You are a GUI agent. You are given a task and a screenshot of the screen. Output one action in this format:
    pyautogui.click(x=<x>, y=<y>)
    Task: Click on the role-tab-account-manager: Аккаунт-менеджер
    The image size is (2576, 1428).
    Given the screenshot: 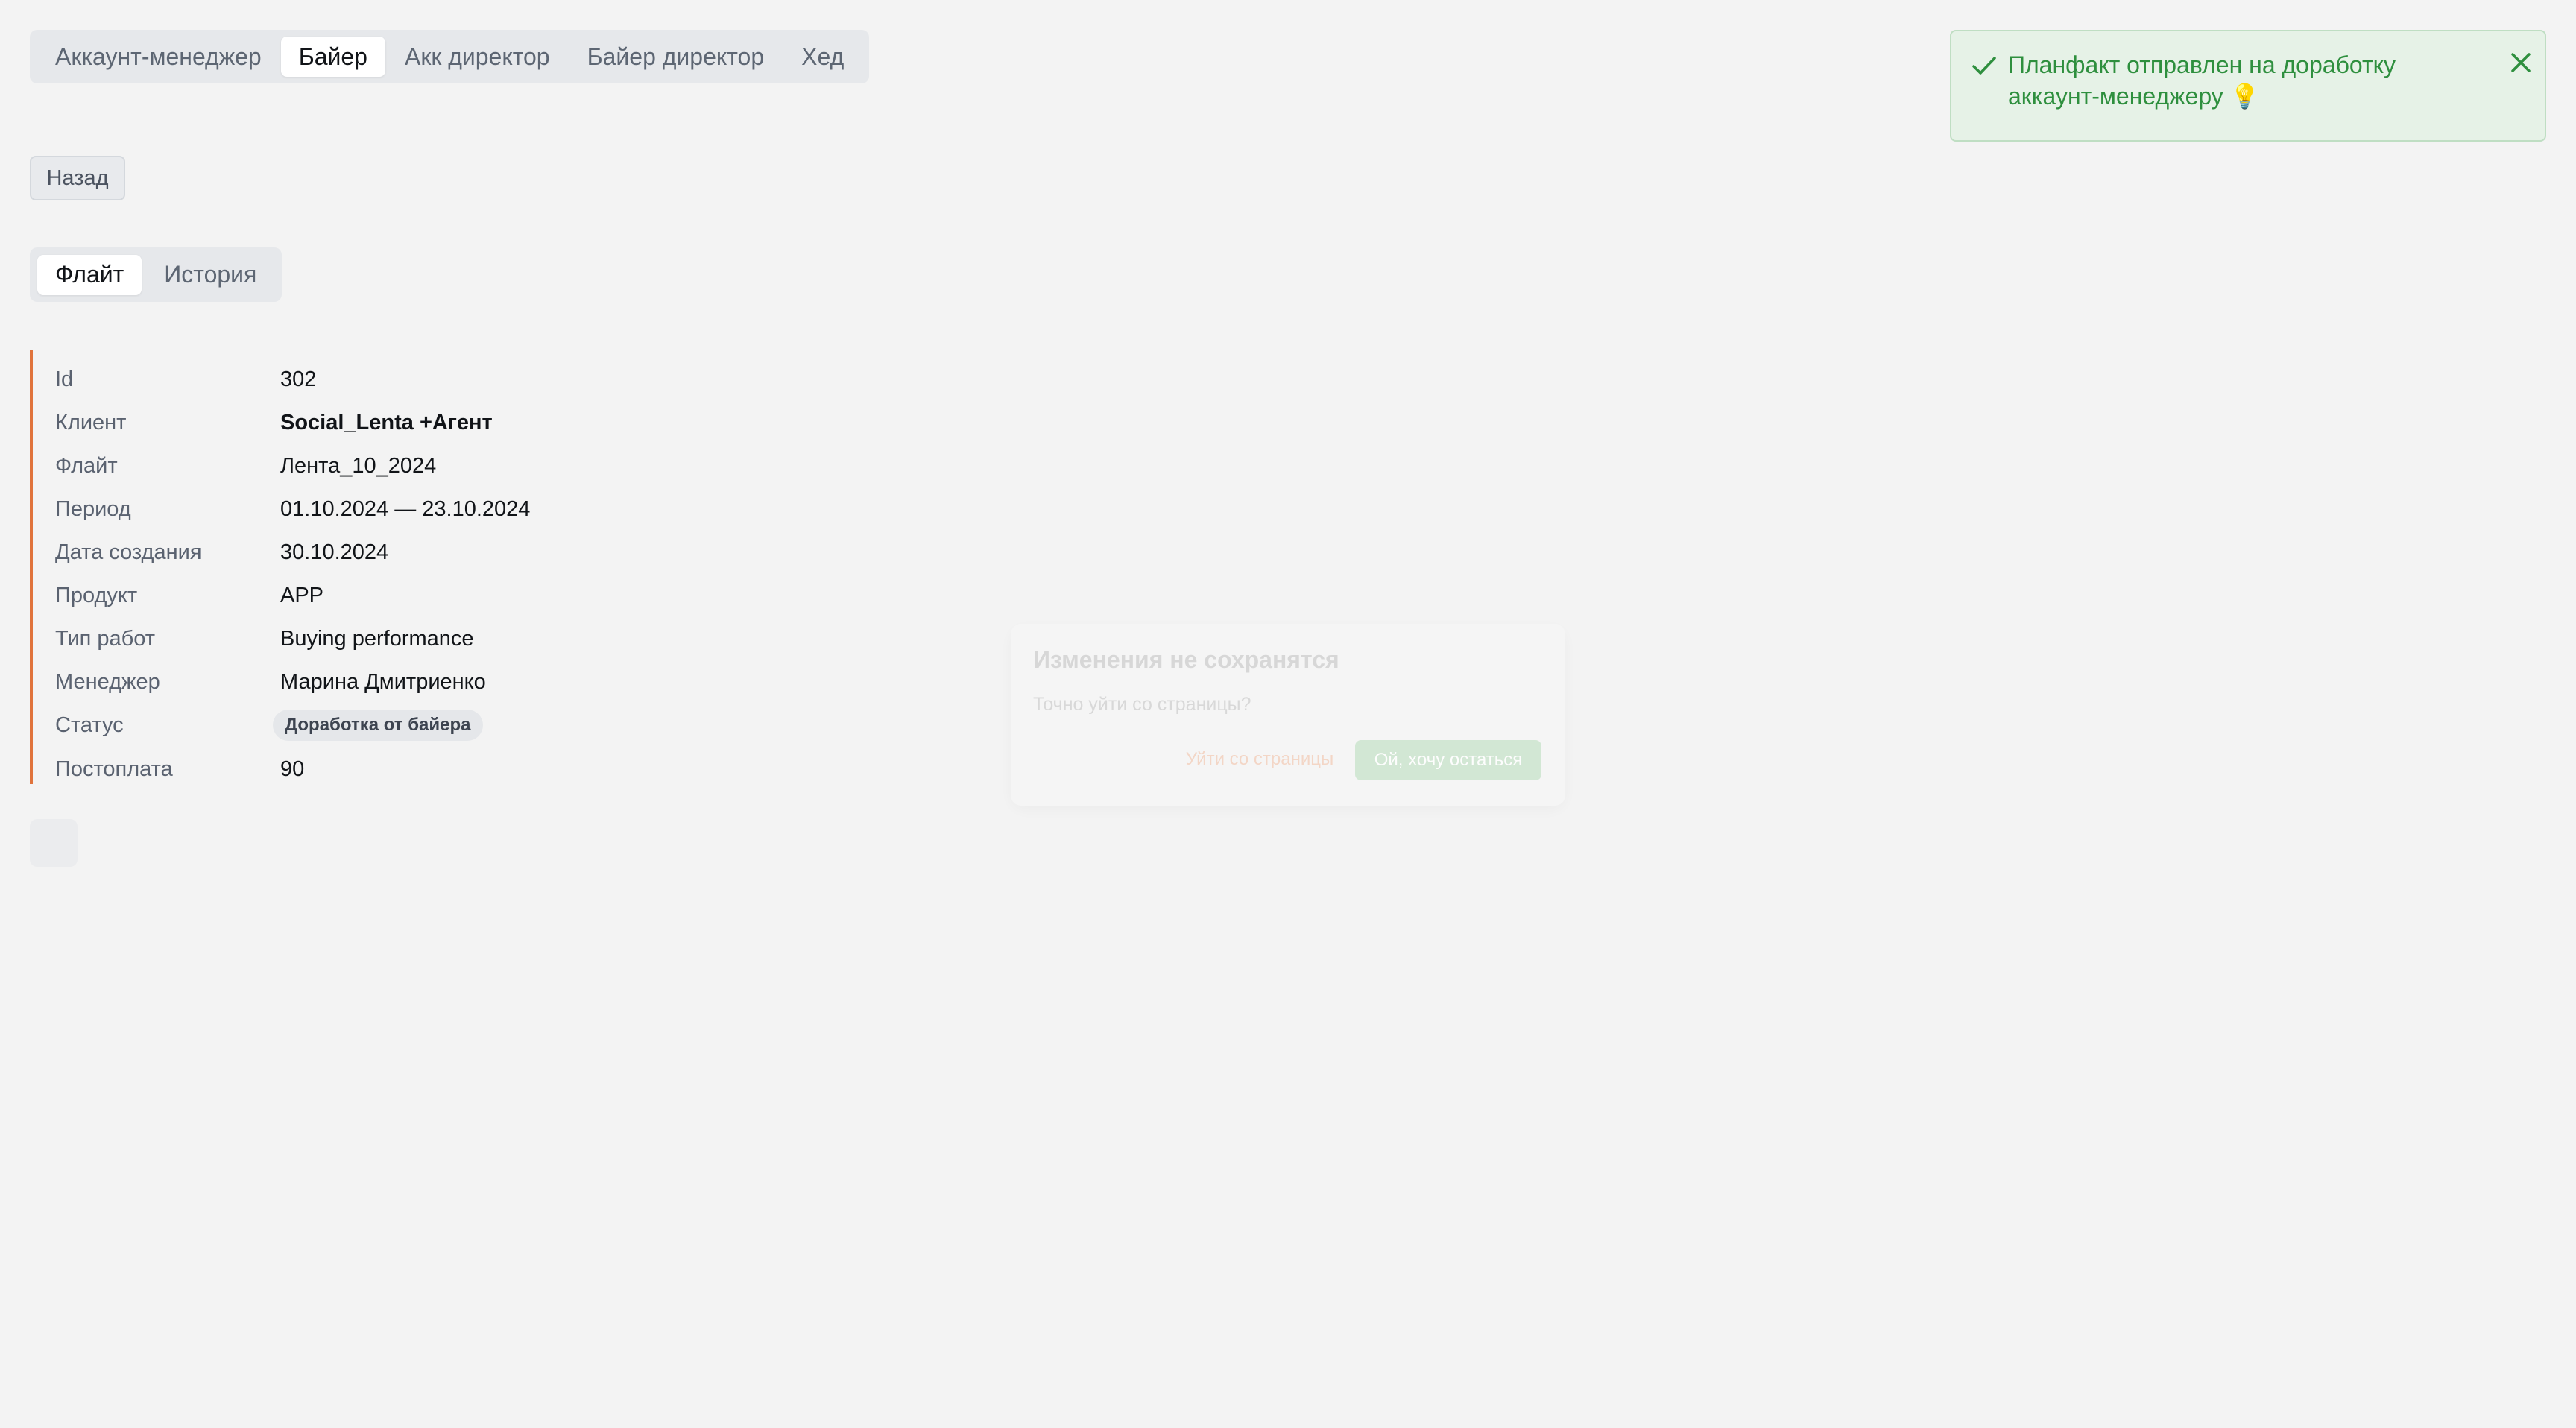 What is the action you would take?
    pyautogui.click(x=158, y=57)
    